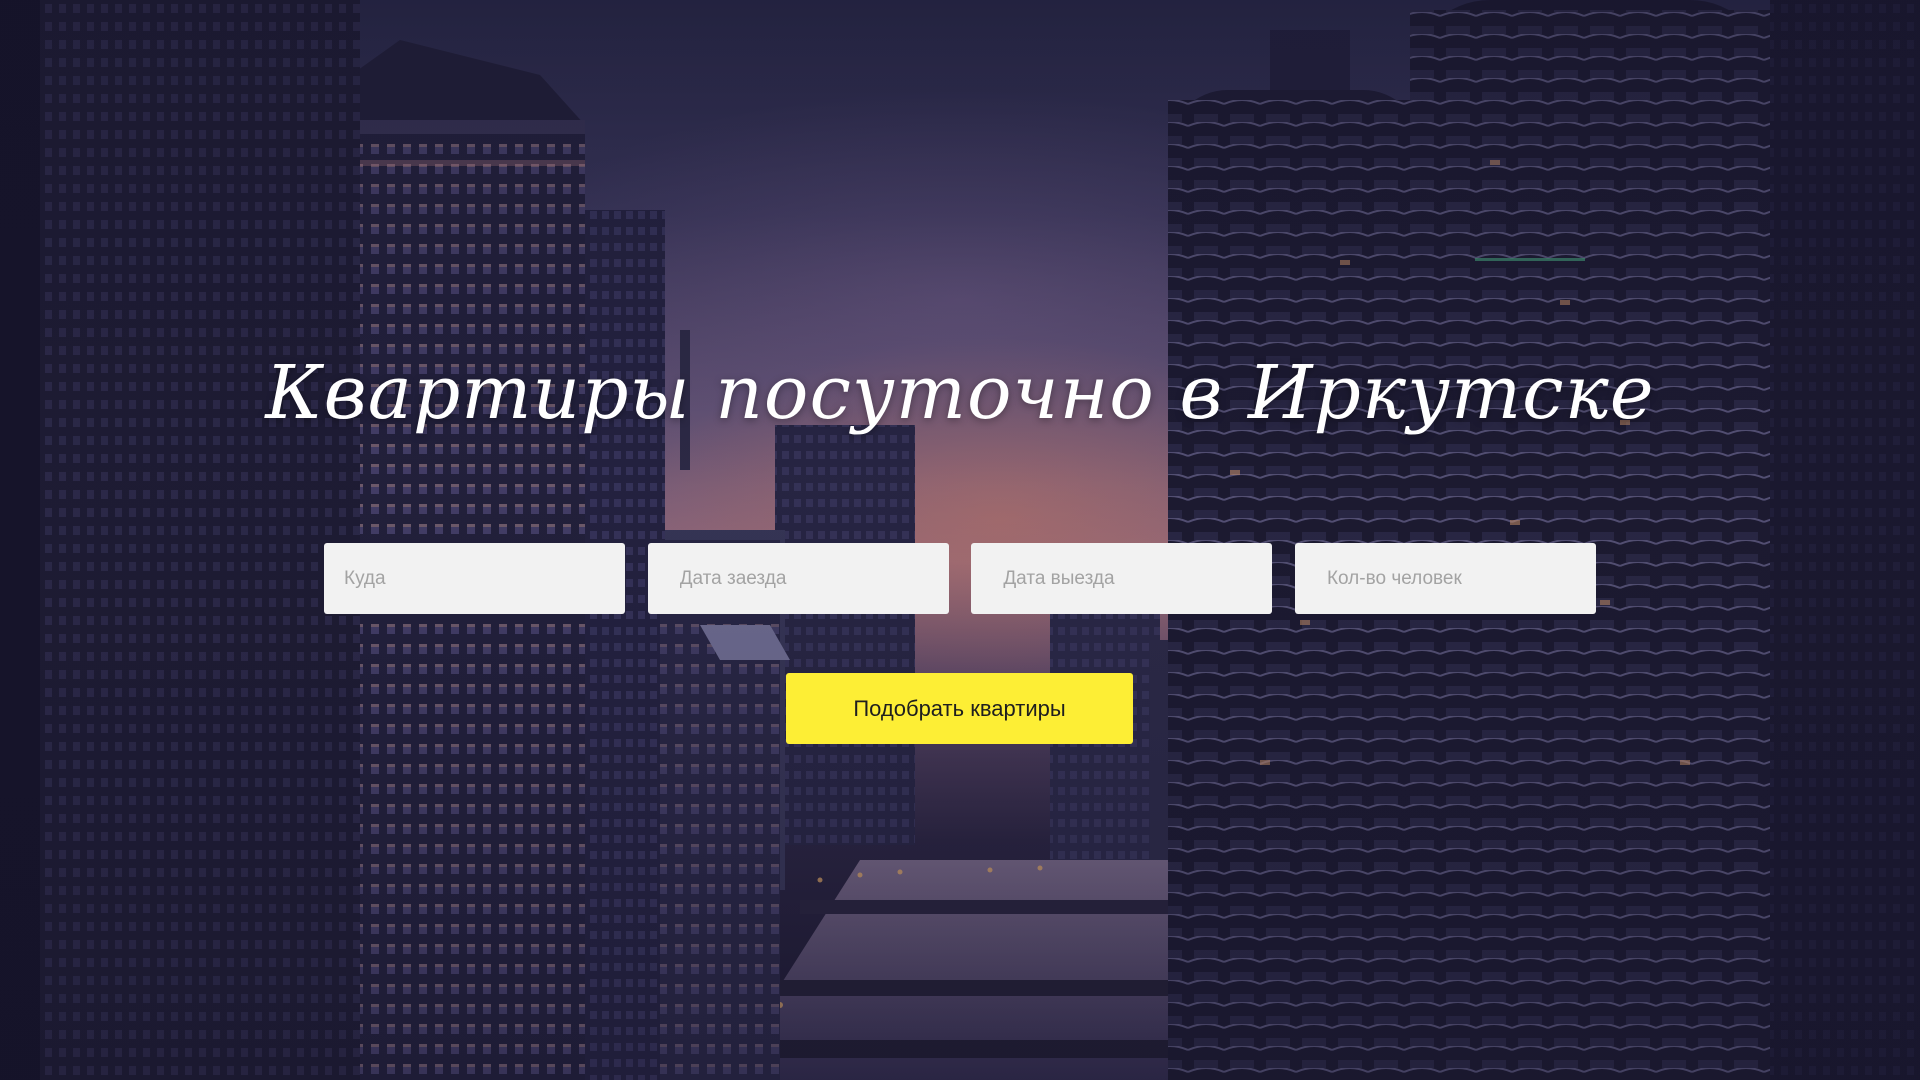 The image size is (1920, 1080). What do you see at coordinates (960, 578) in the screenshot?
I see `search-form` at bounding box center [960, 578].